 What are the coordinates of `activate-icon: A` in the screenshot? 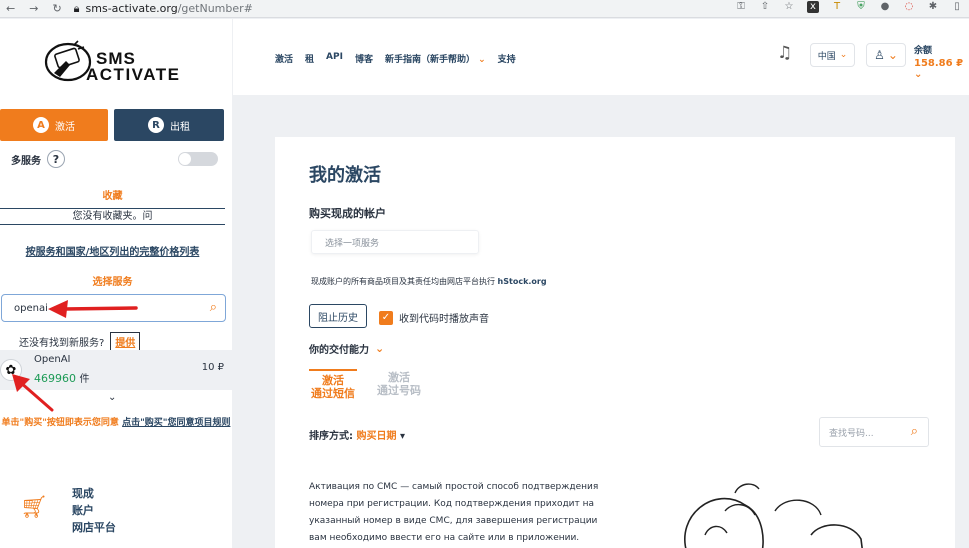 It's located at (41, 125).